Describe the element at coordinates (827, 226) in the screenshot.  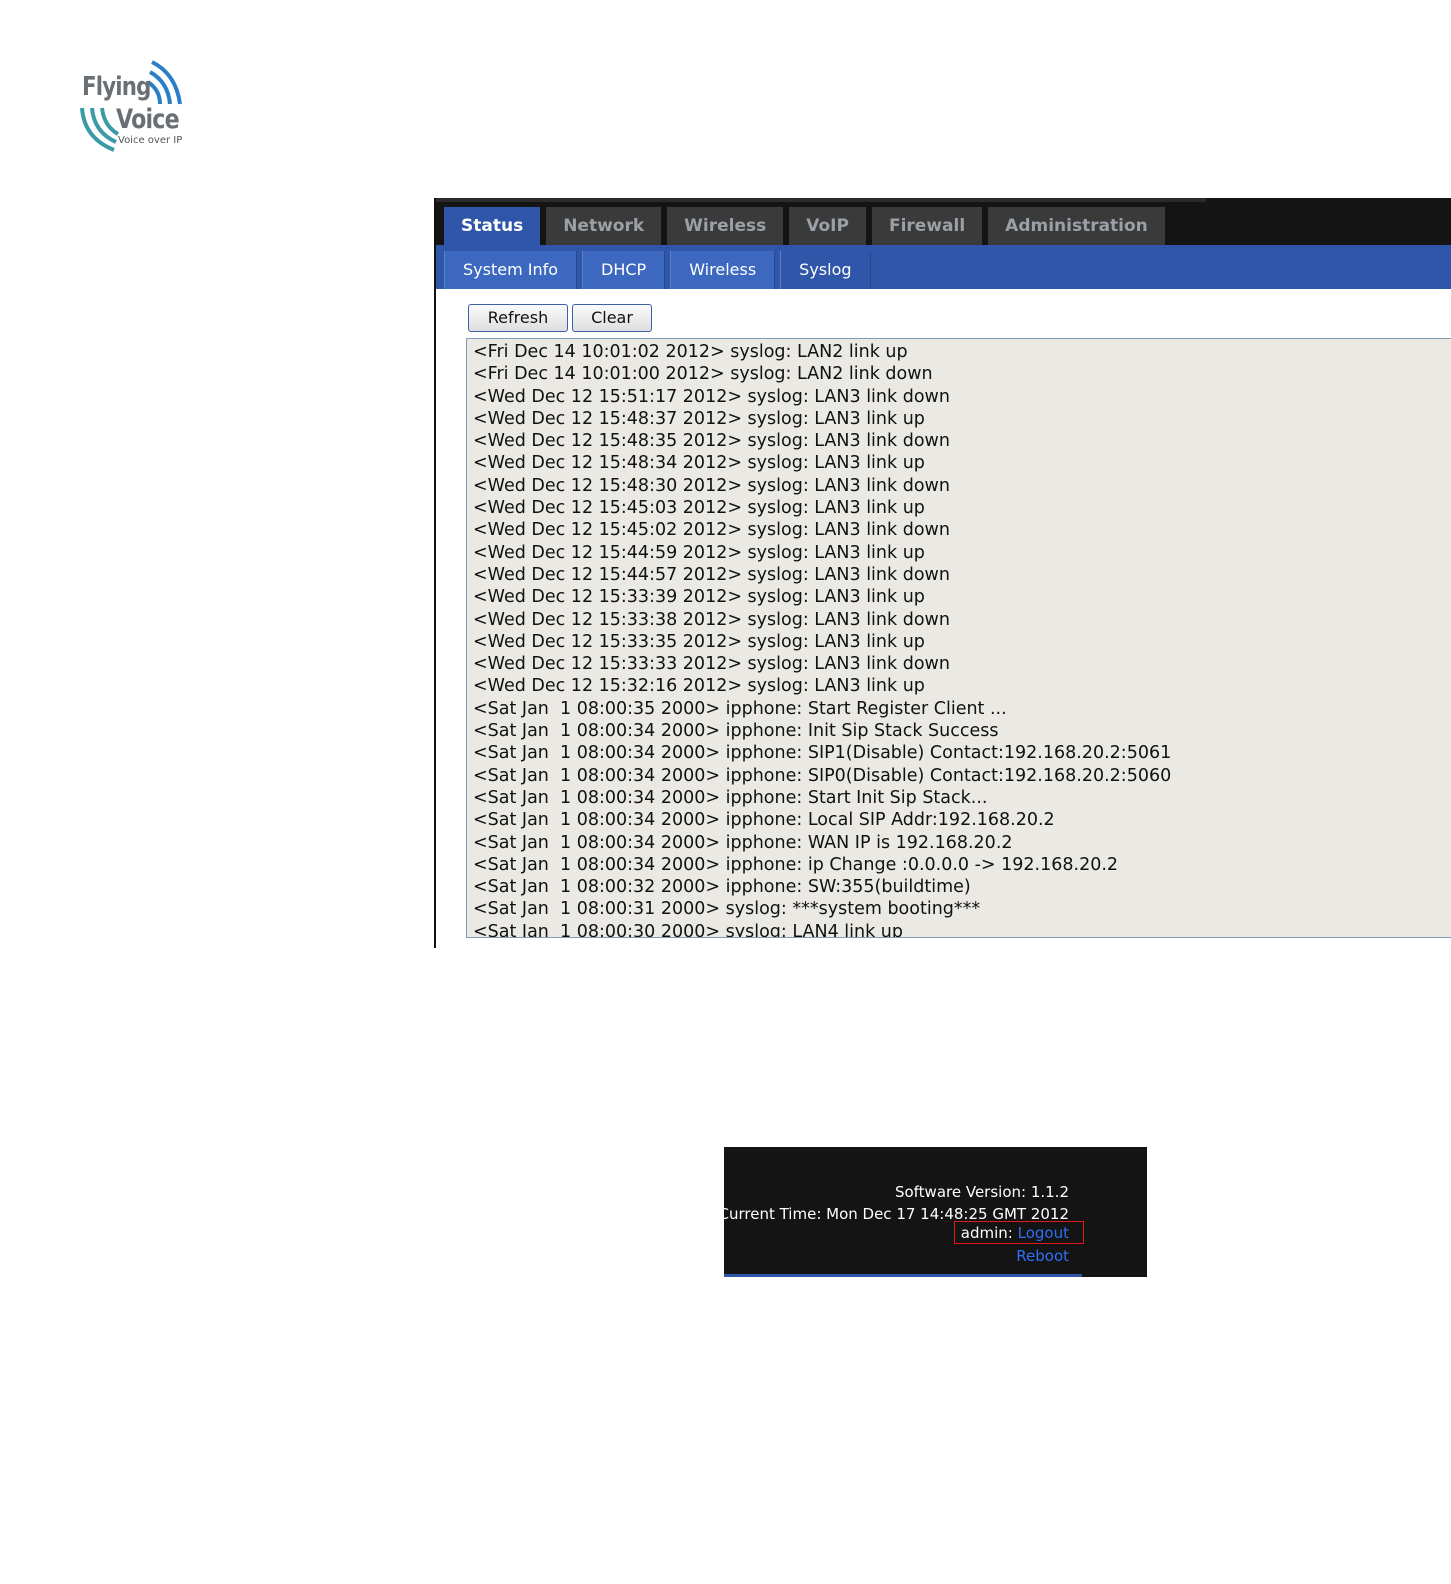
I see `tab-voip: VoIP` at that location.